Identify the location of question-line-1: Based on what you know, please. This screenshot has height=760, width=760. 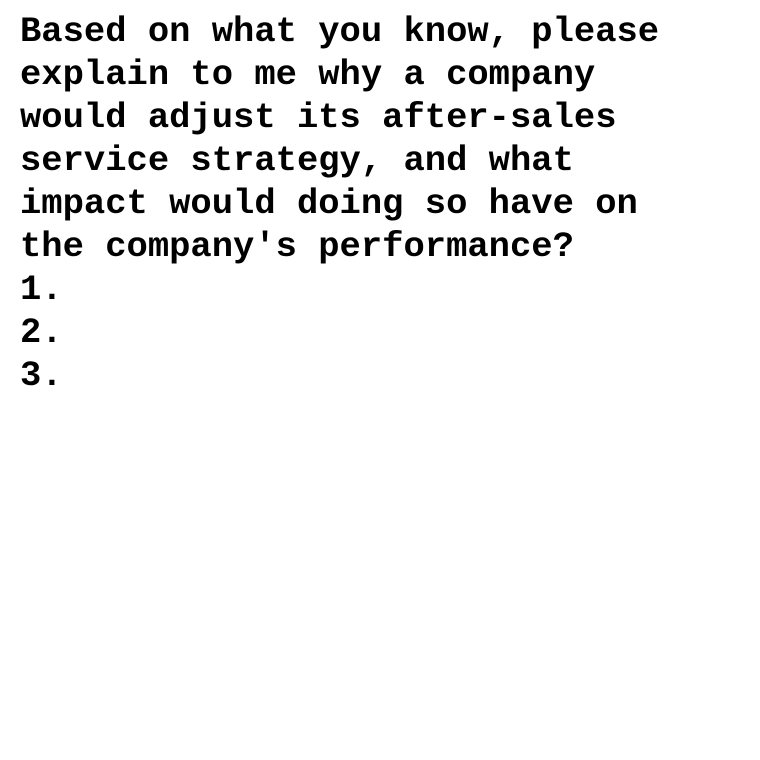
(340, 31).